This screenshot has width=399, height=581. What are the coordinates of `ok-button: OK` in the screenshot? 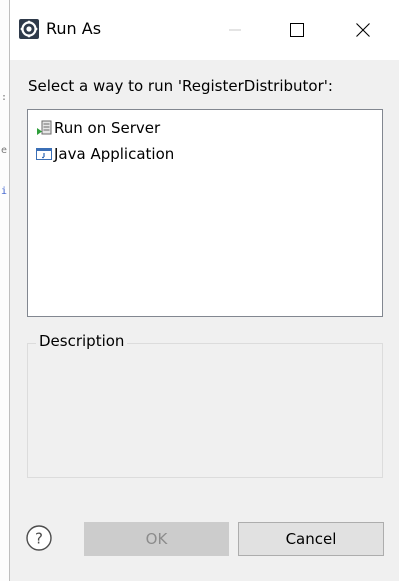 It's located at (156, 539).